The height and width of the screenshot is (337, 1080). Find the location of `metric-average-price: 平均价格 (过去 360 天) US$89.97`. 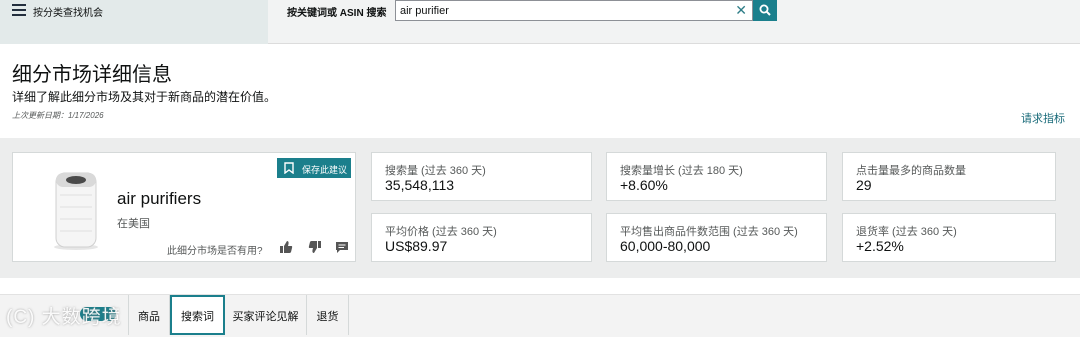

metric-average-price: 平均价格 (过去 360 天) US$89.97 is located at coordinates (481, 237).